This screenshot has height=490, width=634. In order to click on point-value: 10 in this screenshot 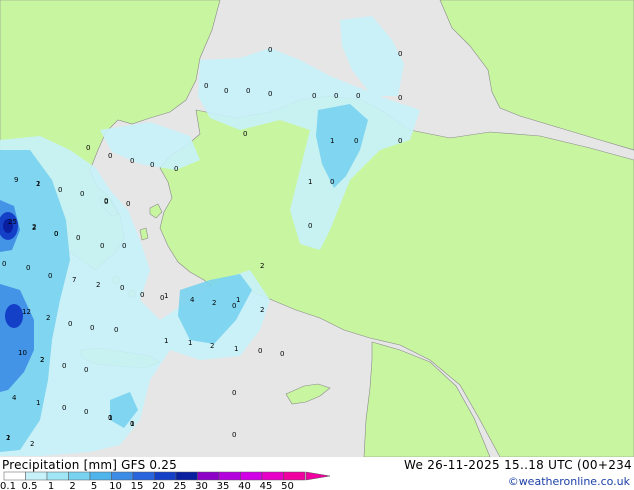, I will do `click(22, 353)`.